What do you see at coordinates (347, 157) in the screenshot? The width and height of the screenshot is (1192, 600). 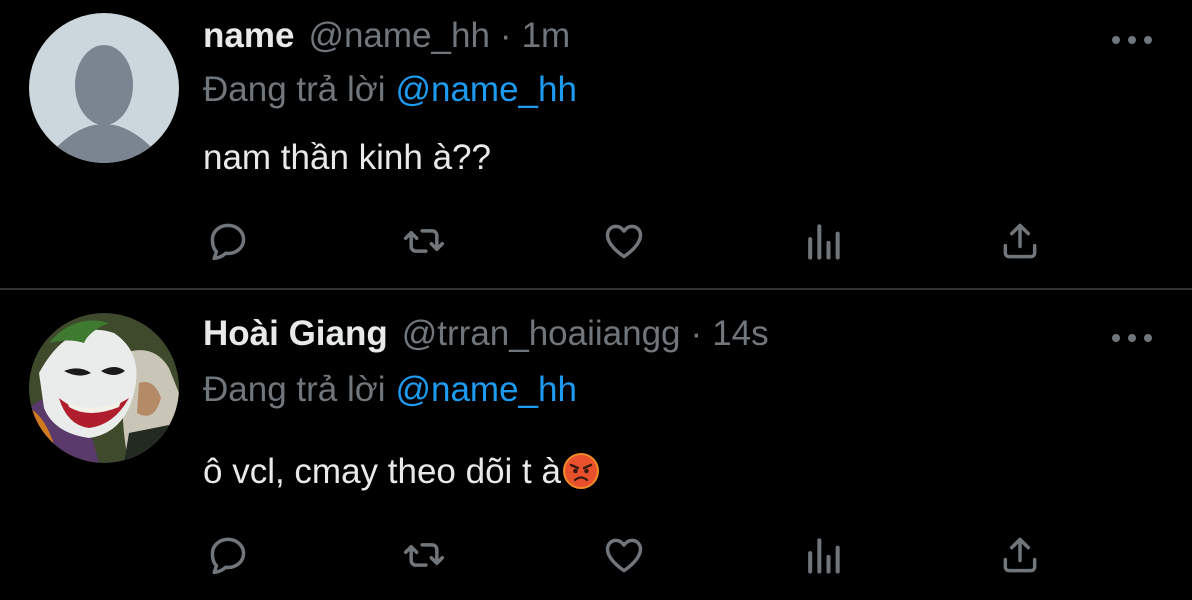 I see `tweet-text: nam thần kinh à??` at bounding box center [347, 157].